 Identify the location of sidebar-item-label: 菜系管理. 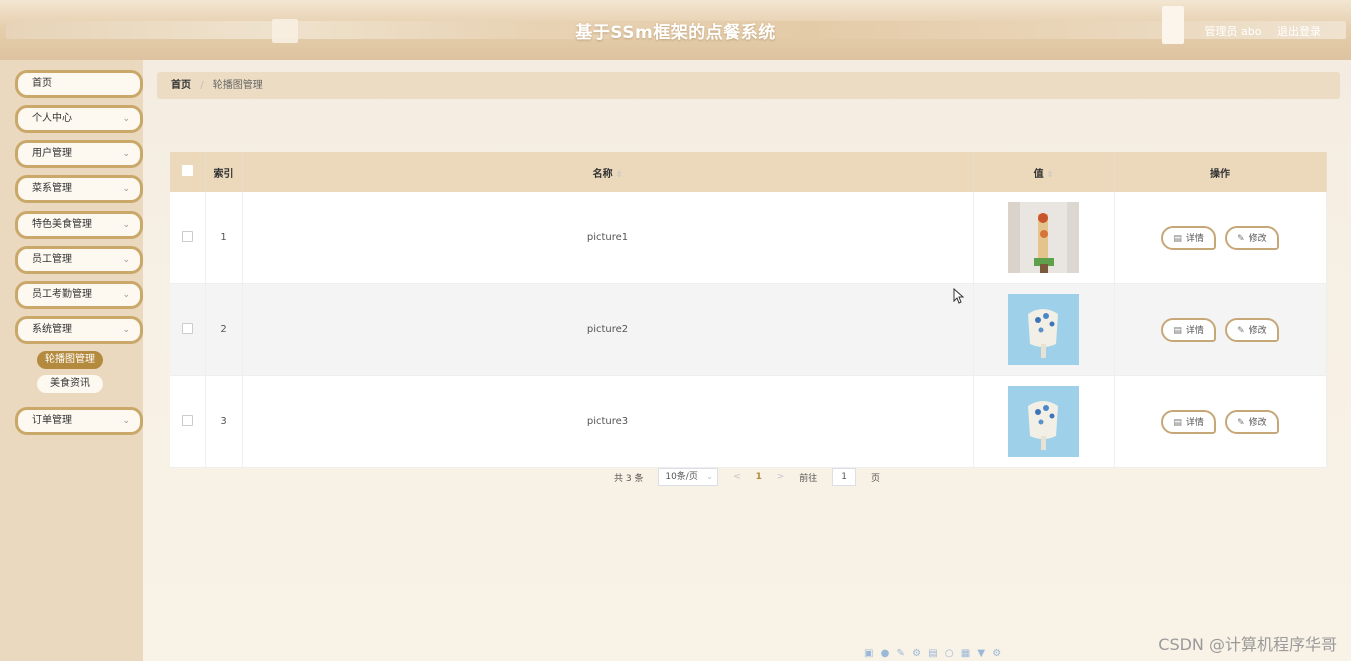
(52, 188).